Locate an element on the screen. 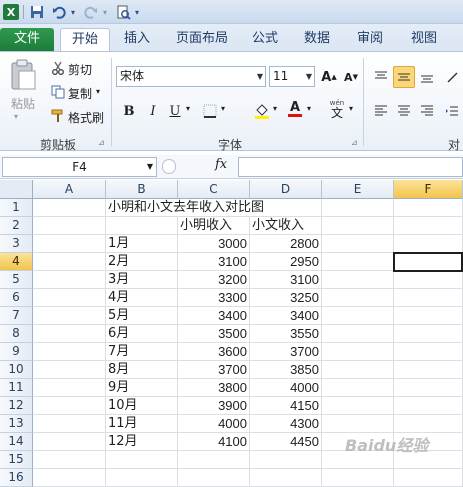 This screenshot has height=487, width=463. increase-font-size-icon: A ▲ is located at coordinates (329, 77).